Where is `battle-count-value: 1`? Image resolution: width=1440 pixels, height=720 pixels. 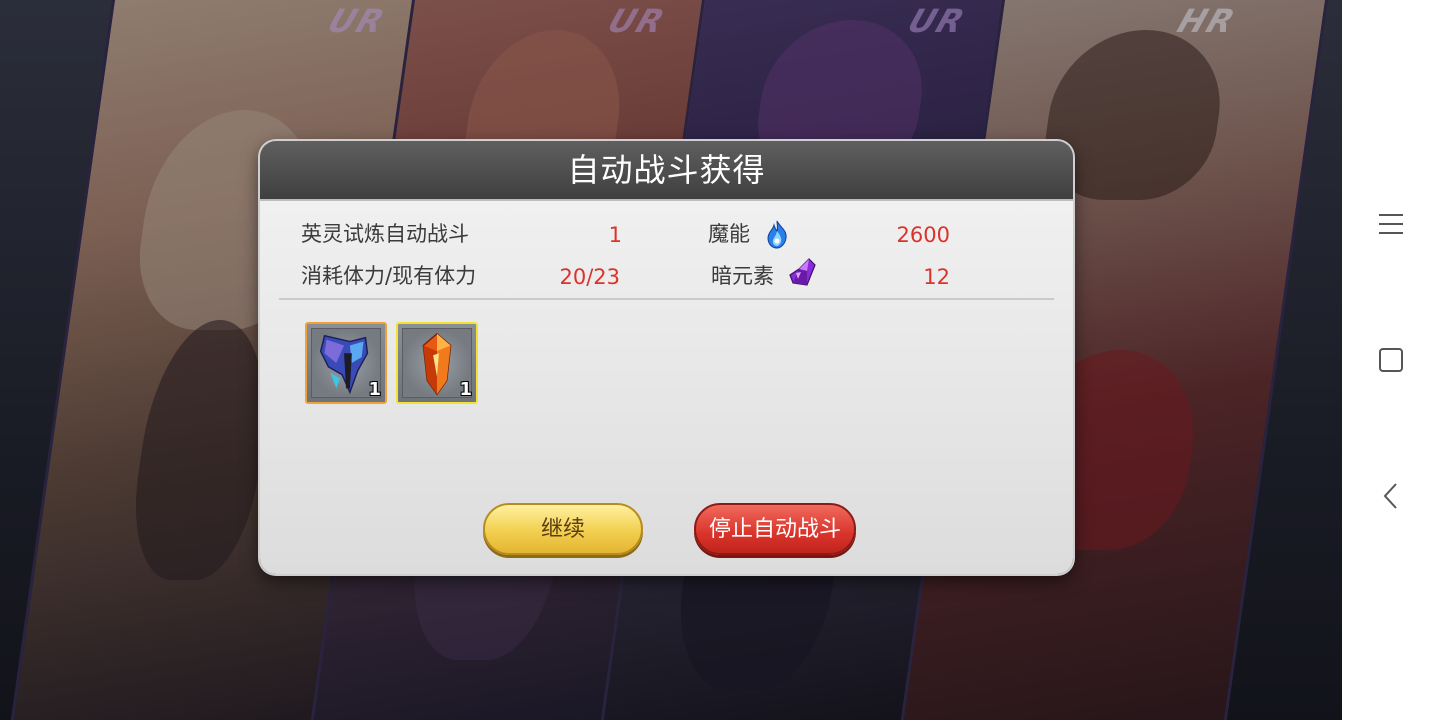 battle-count-value: 1 is located at coordinates (615, 235).